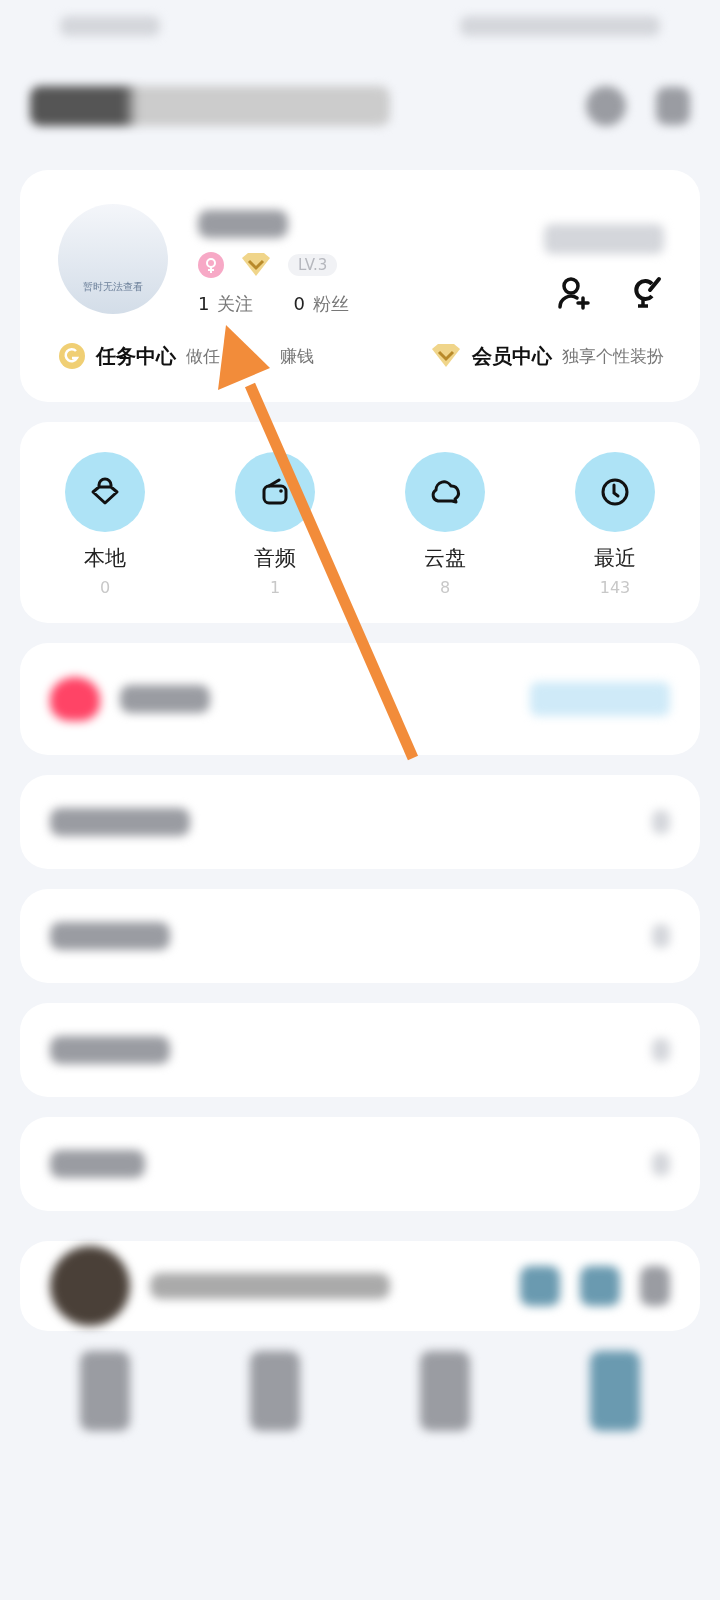 The image size is (720, 1600). Describe the element at coordinates (113, 287) in the screenshot. I see `avatar-caption: 暂时无法查看` at that location.